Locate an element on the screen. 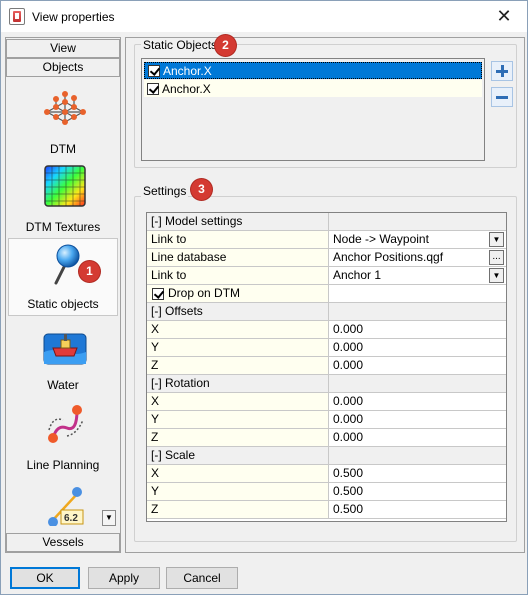  line-database-value: Anchor Positions.qgf is located at coordinates (388, 257).